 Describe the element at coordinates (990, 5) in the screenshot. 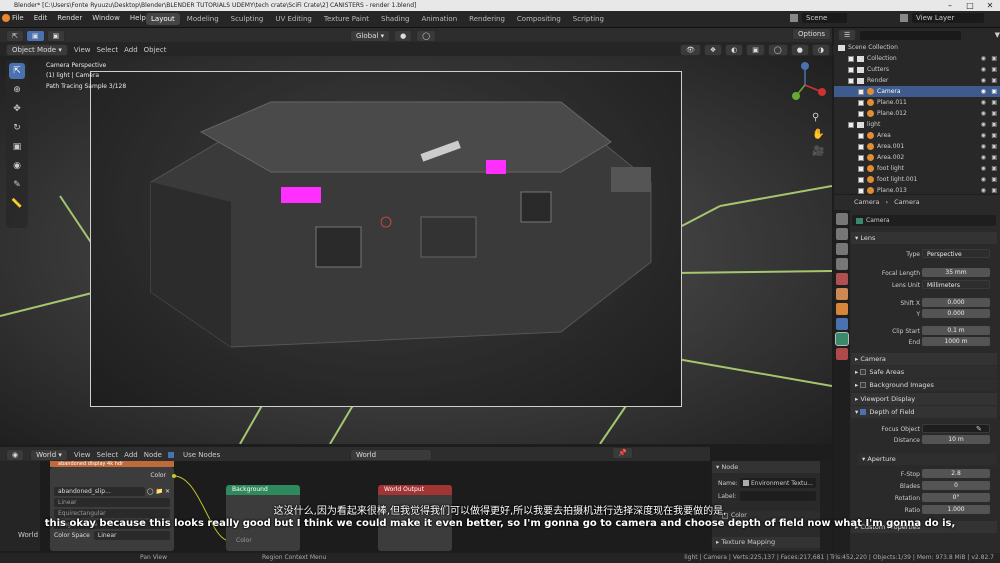

I see `close-icon: ✕` at that location.